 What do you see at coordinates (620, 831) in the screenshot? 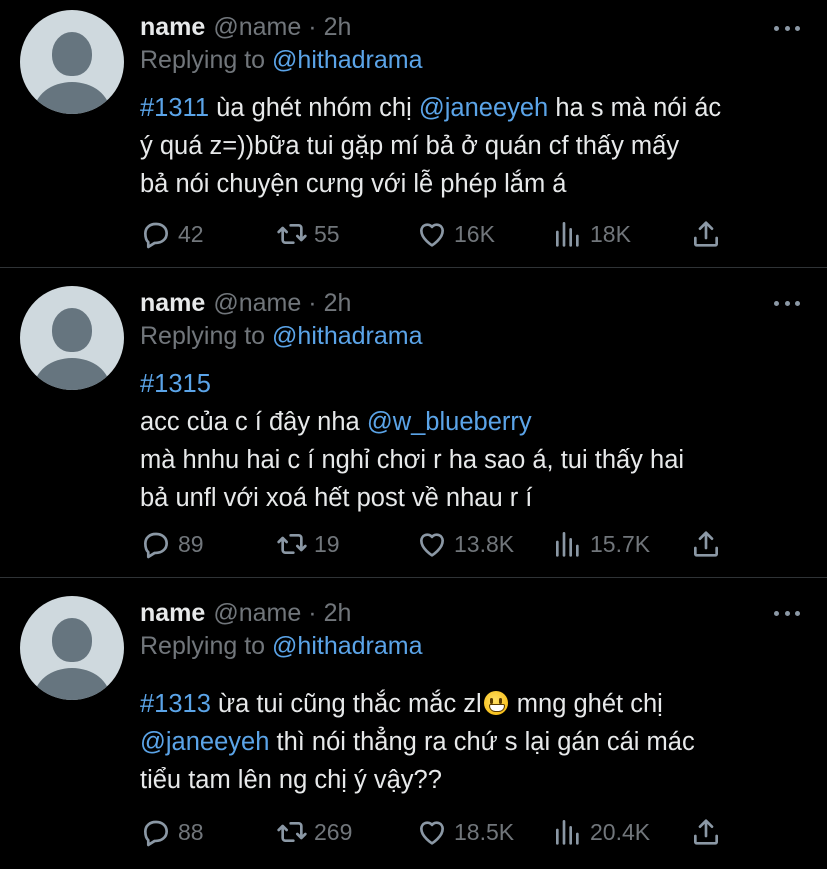
I see `views-count: 20.4K` at bounding box center [620, 831].